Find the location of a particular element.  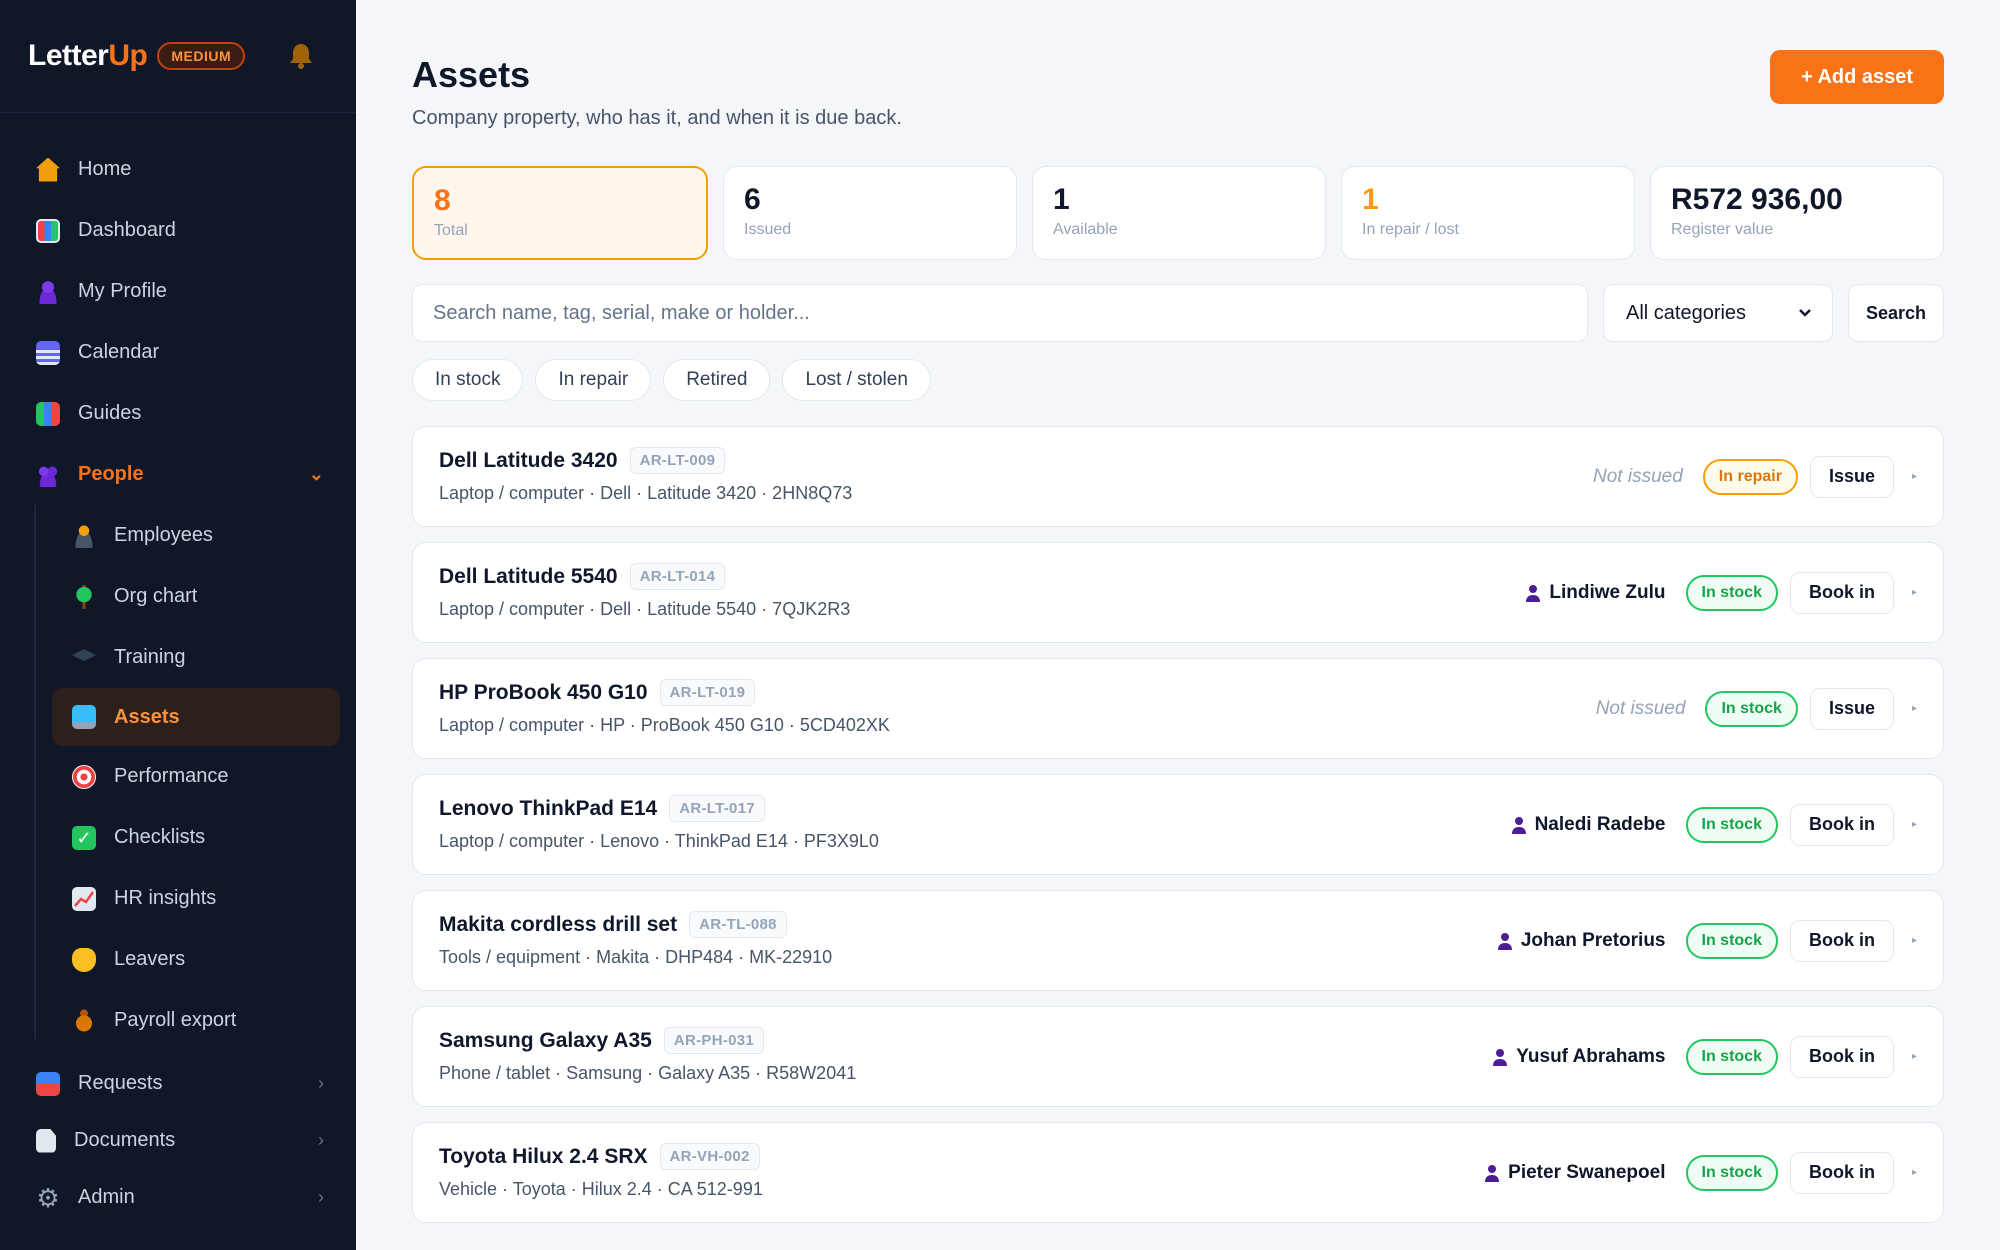

asset-tag: AR-LT-017 is located at coordinates (717, 808).